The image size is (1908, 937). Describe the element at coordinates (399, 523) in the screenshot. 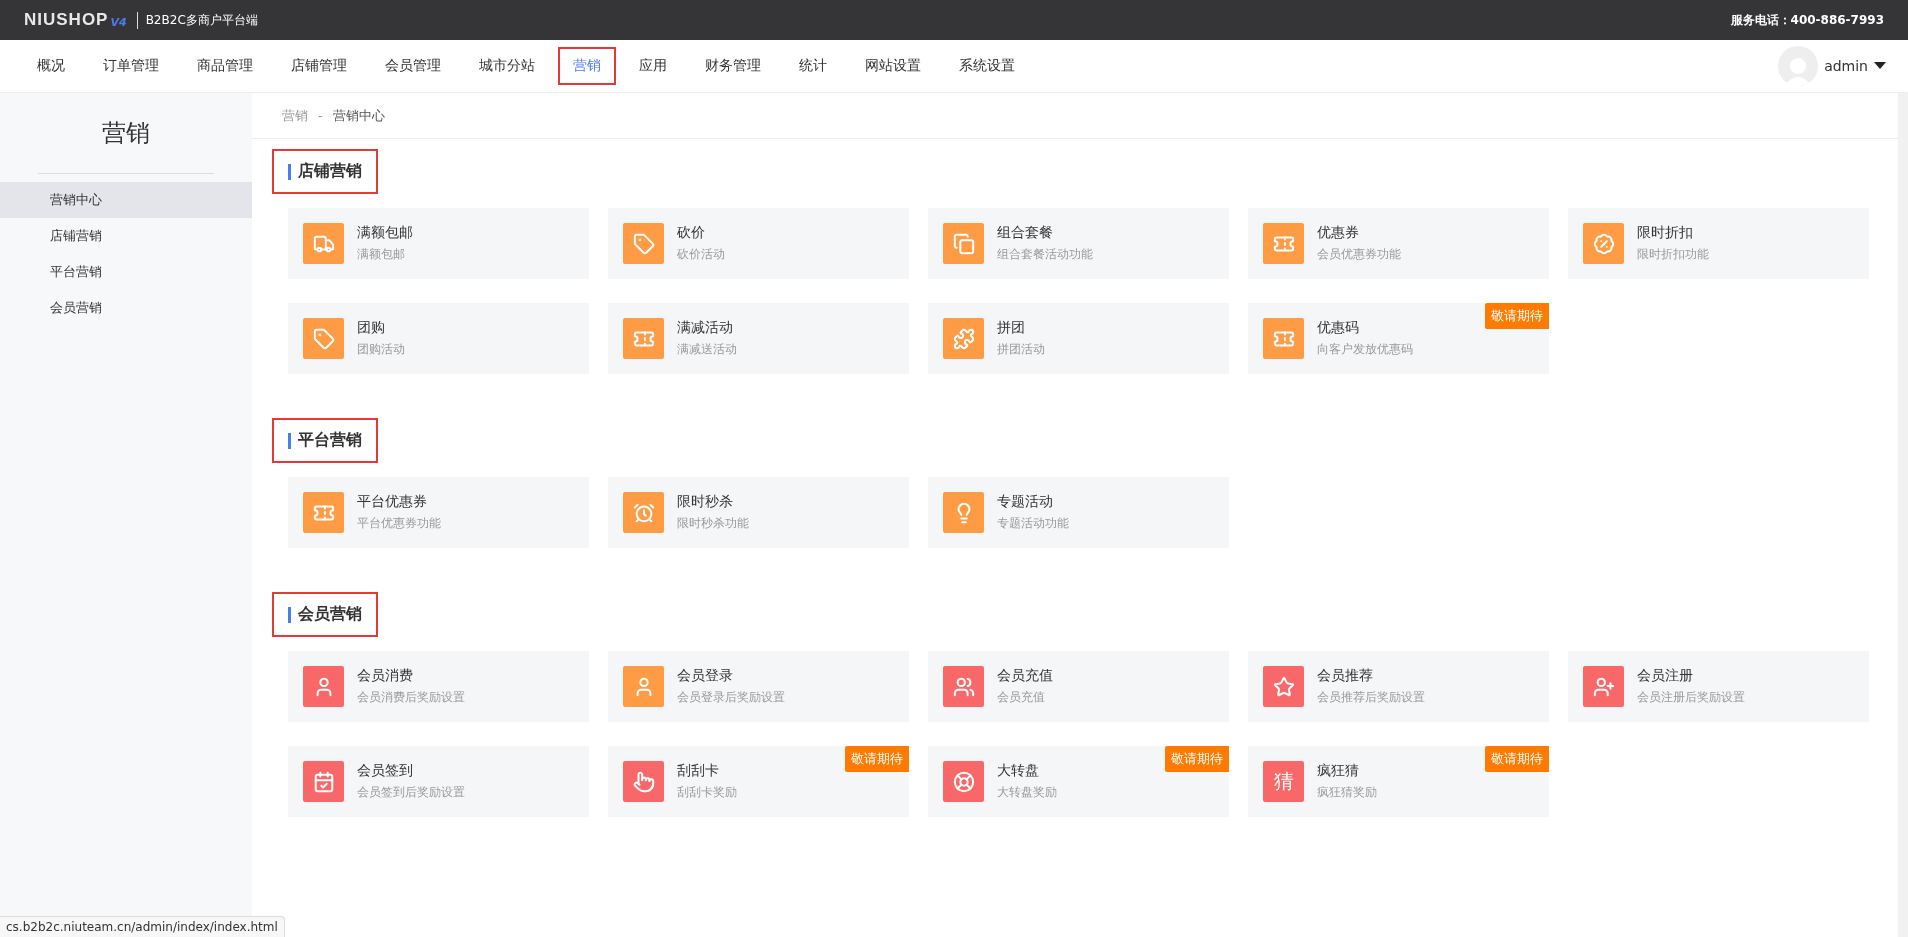

I see `card-description: 平台优惠券功能` at that location.